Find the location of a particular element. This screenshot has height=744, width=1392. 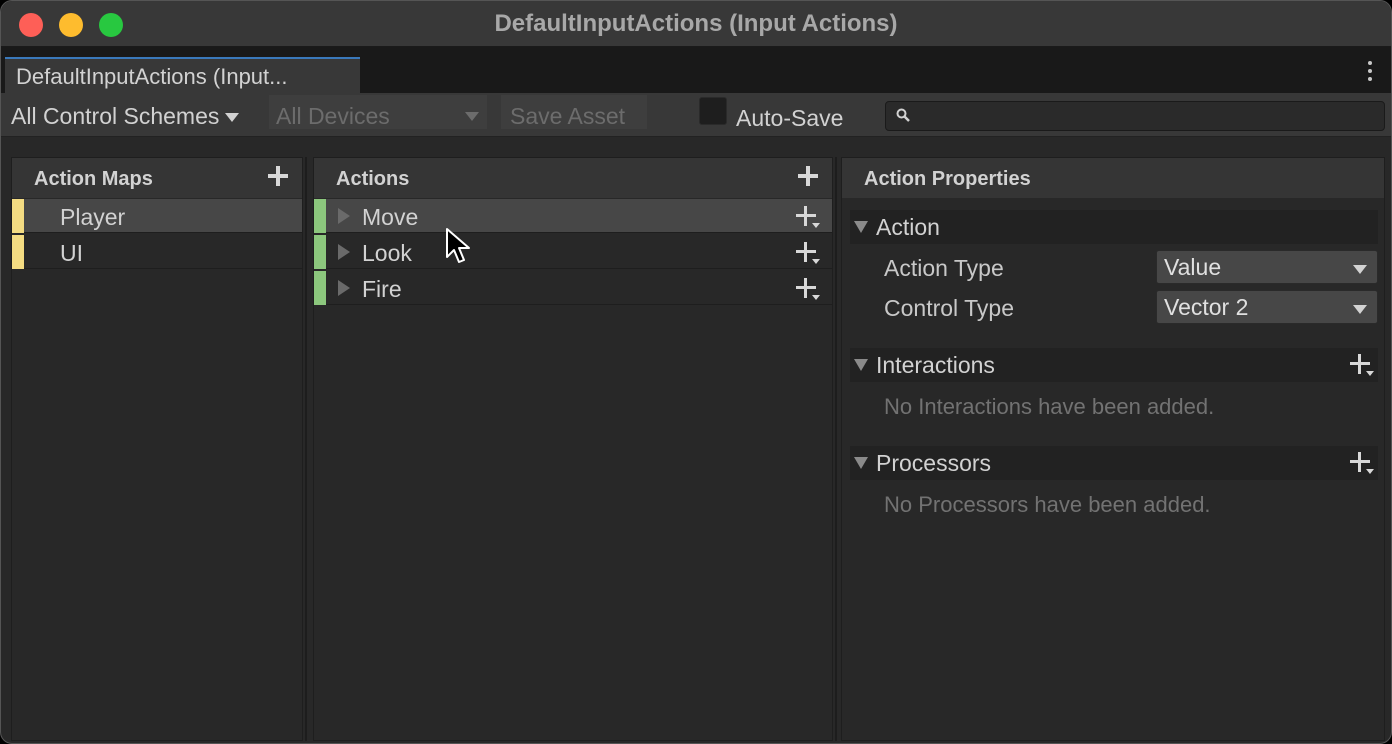

action-section-header: Action is located at coordinates (1114, 227).